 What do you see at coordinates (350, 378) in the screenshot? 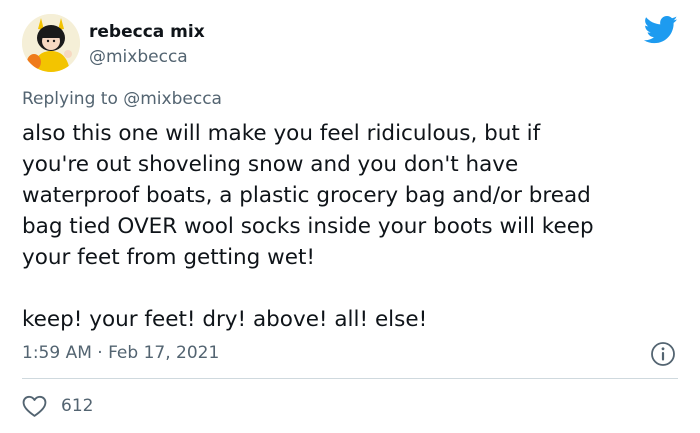
I see `divider` at bounding box center [350, 378].